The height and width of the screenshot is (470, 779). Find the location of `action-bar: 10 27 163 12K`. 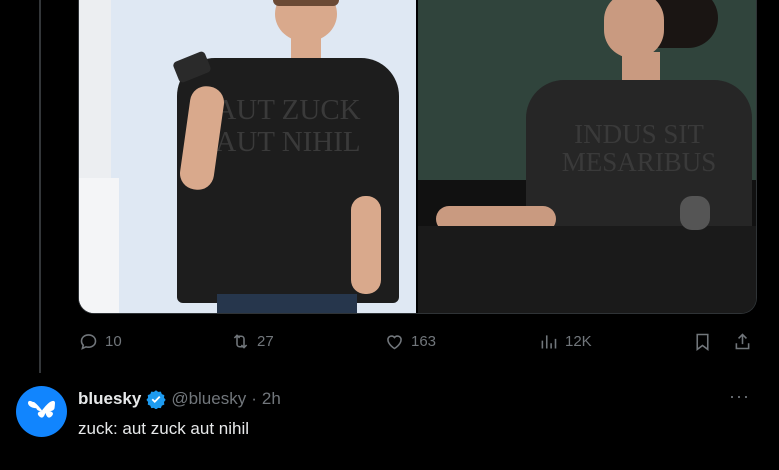

action-bar: 10 27 163 12K is located at coordinates (418, 344).